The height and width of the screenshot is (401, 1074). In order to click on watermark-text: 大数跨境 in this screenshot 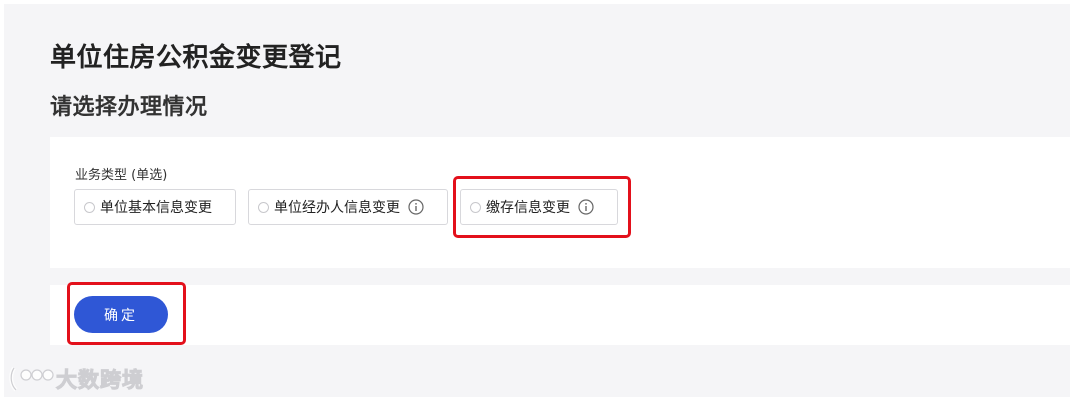, I will do `click(100, 380)`.